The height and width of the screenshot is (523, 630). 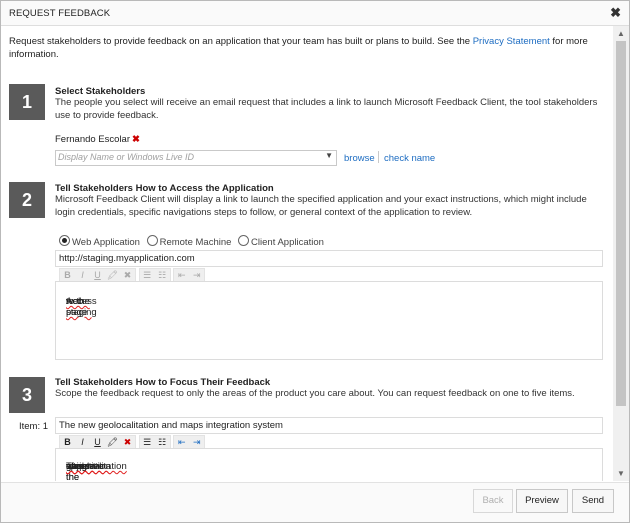 What do you see at coordinates (132, 275) in the screenshot?
I see `step-2-format-toolbar: B I U 🖍 ✖ ☰ ☷ ⇤ ⇥` at bounding box center [132, 275].